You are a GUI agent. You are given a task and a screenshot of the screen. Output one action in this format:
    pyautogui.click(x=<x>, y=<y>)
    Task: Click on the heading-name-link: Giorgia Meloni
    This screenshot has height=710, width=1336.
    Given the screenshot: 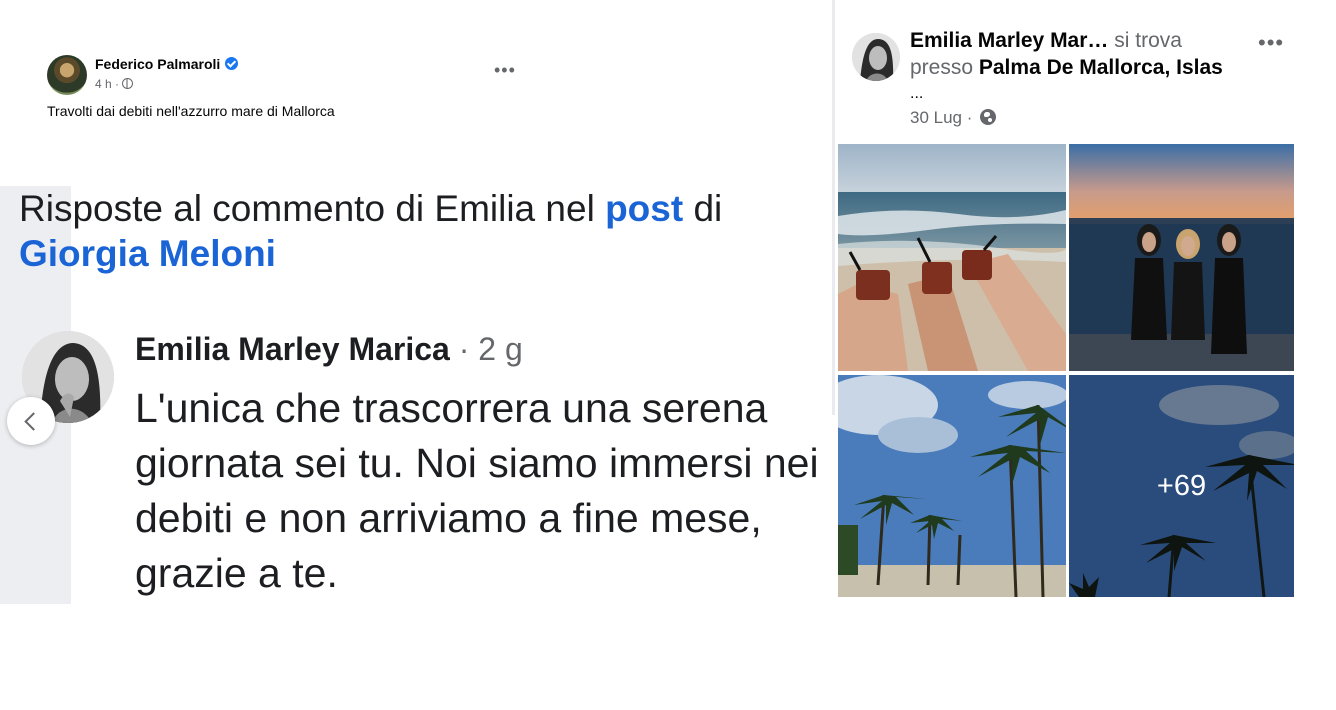 What is the action you would take?
    pyautogui.click(x=147, y=253)
    